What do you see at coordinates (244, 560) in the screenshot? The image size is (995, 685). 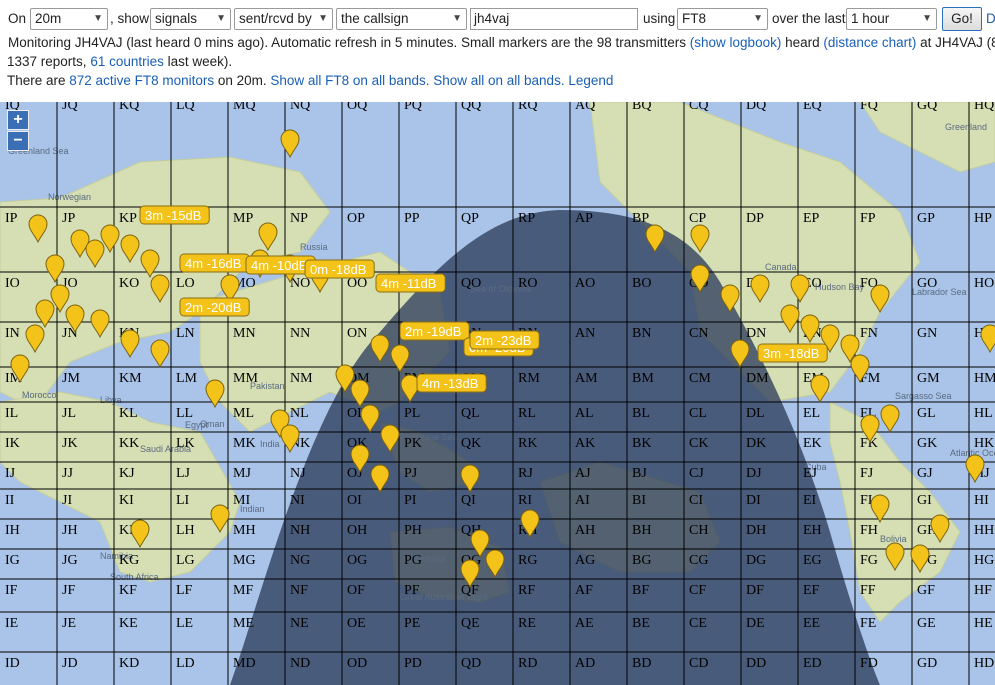 I see `grid-label: MG` at bounding box center [244, 560].